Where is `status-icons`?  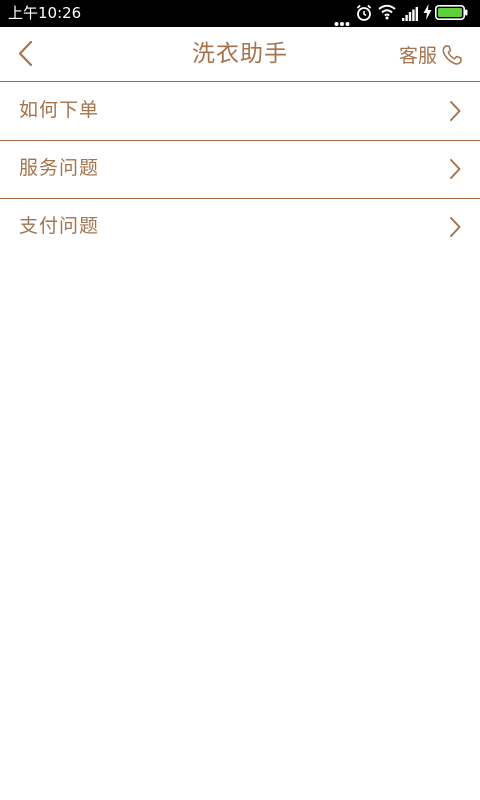
status-icons is located at coordinates (404, 15).